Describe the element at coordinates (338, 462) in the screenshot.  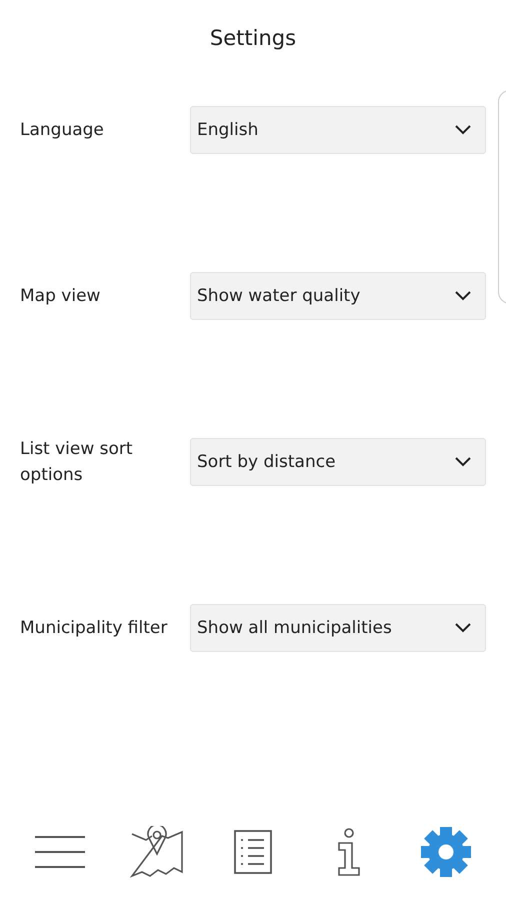
I see `dropdown: Sort by distance` at that location.